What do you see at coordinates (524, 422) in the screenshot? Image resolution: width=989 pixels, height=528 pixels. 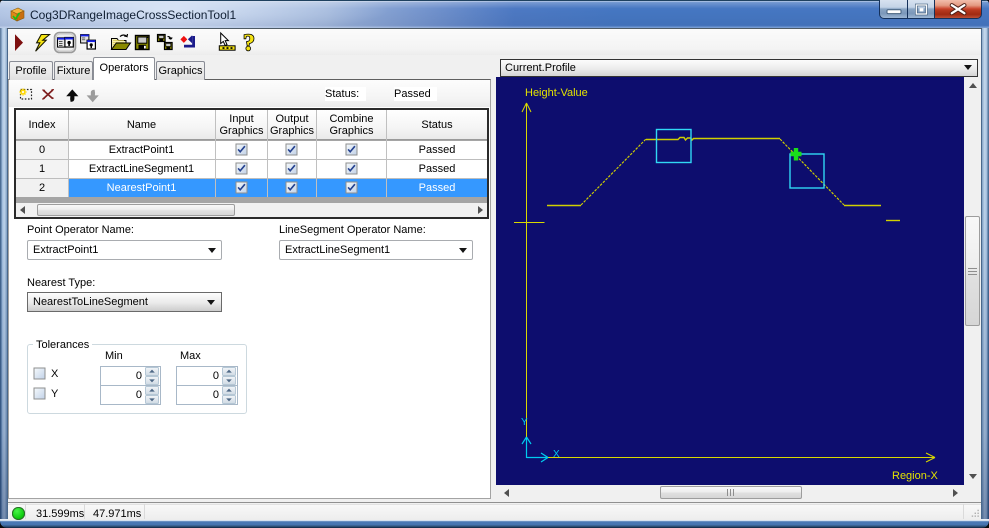 I see `svg-text: Y` at bounding box center [524, 422].